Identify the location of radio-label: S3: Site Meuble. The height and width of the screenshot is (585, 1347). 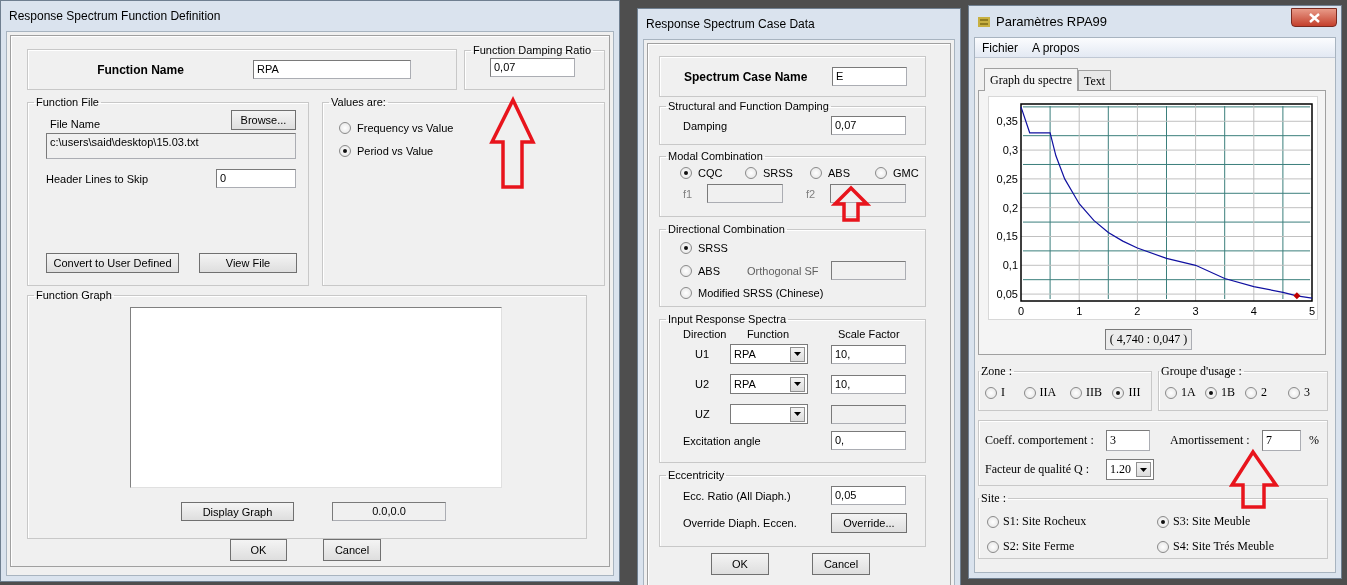
(1212, 521).